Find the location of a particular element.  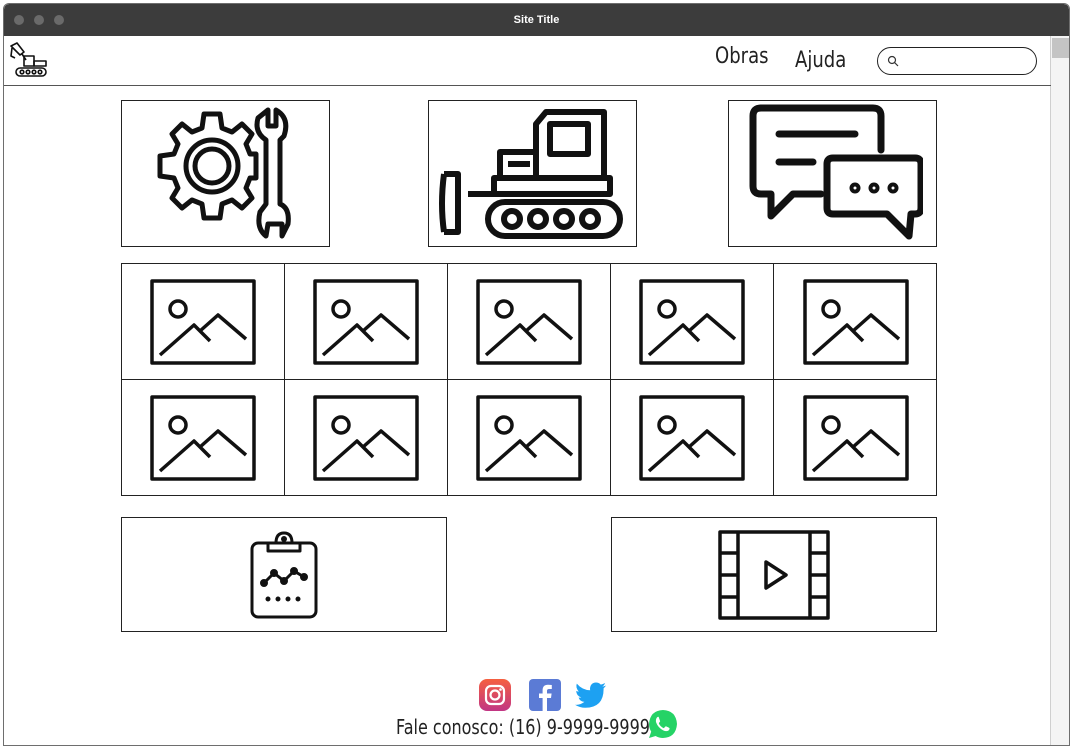

clipboard-chart-icon is located at coordinates (284, 574).